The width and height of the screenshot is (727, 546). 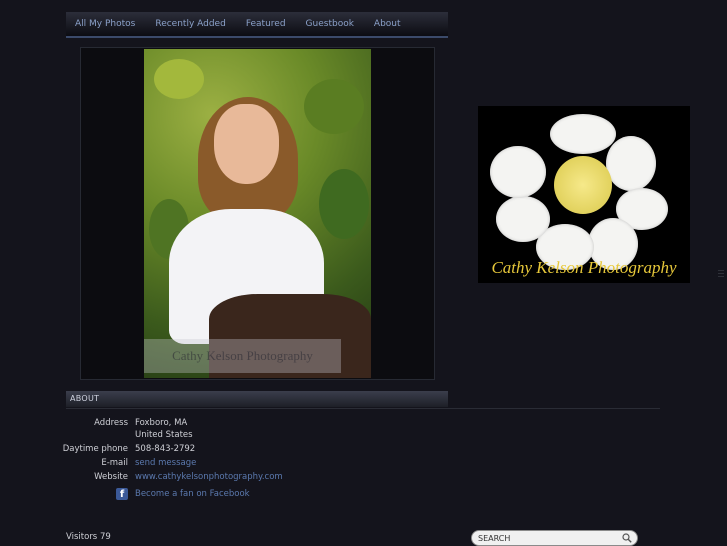 What do you see at coordinates (548, 538) in the screenshot?
I see `search-input` at bounding box center [548, 538].